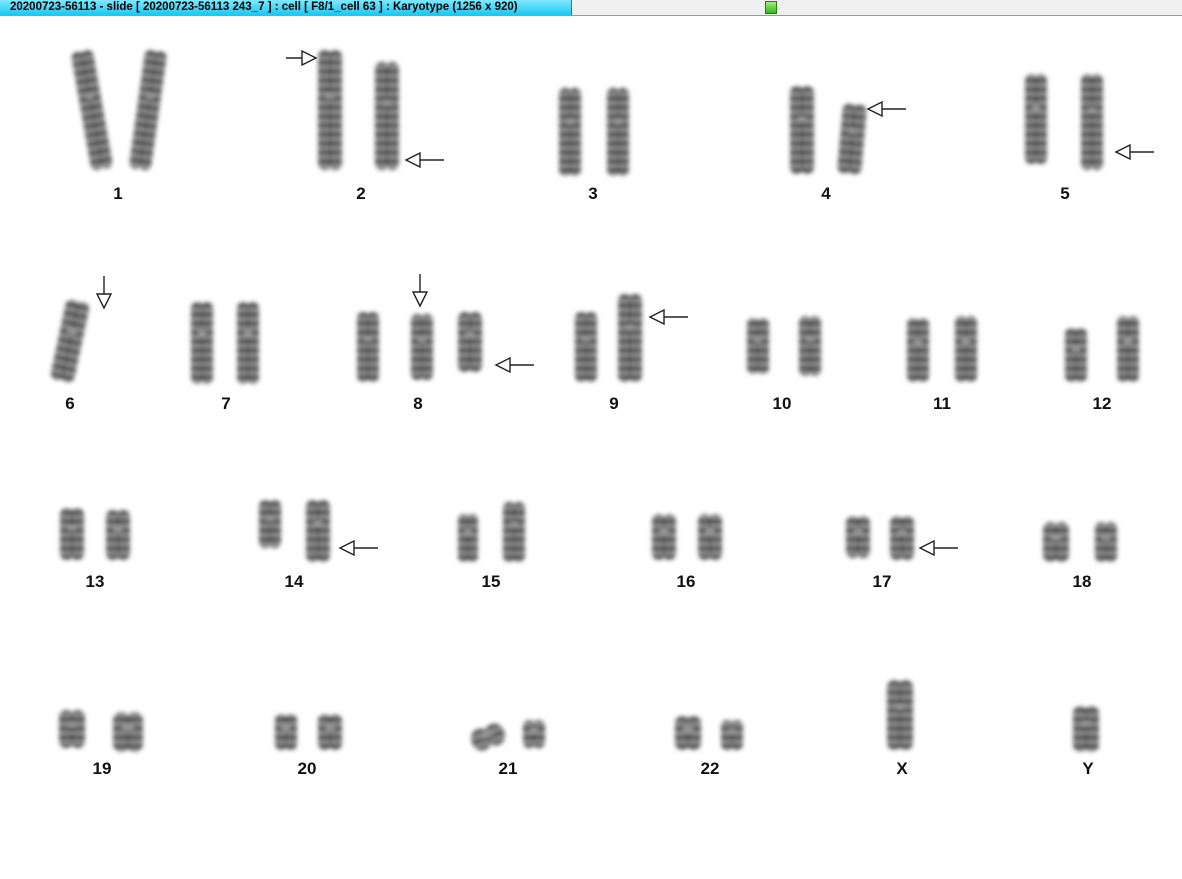  What do you see at coordinates (491, 581) in the screenshot?
I see `chromosome-label-15: 15` at bounding box center [491, 581].